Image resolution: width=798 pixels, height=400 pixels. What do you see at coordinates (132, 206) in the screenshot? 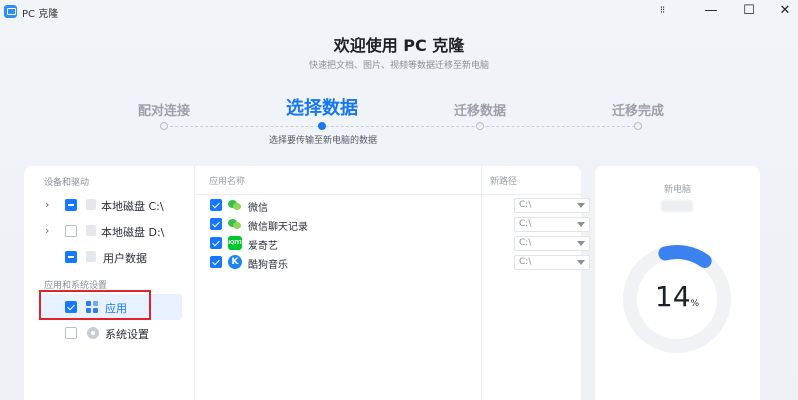
I see `disk-c-label: 本地磁盘 C:\` at bounding box center [132, 206].